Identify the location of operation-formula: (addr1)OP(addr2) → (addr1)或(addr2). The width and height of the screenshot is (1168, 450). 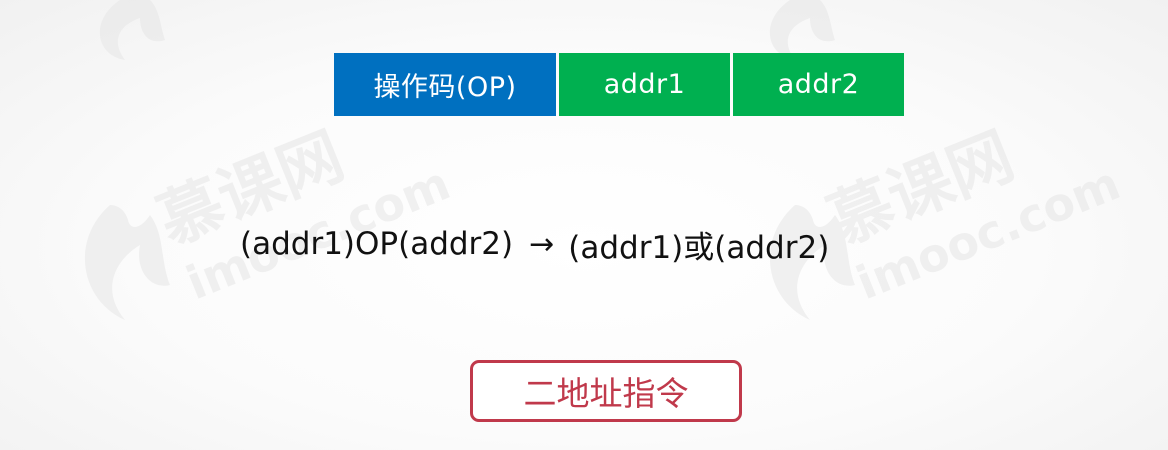
(580, 244).